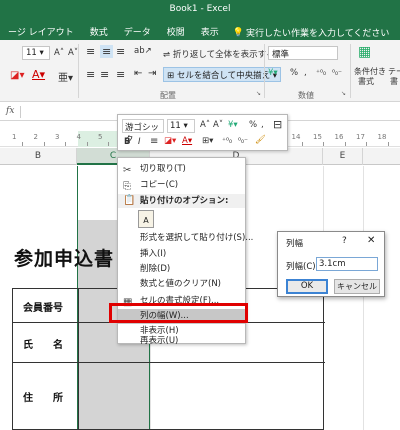  Describe the element at coordinates (146, 219) in the screenshot. I see `paste-option-icon: A` at that location.